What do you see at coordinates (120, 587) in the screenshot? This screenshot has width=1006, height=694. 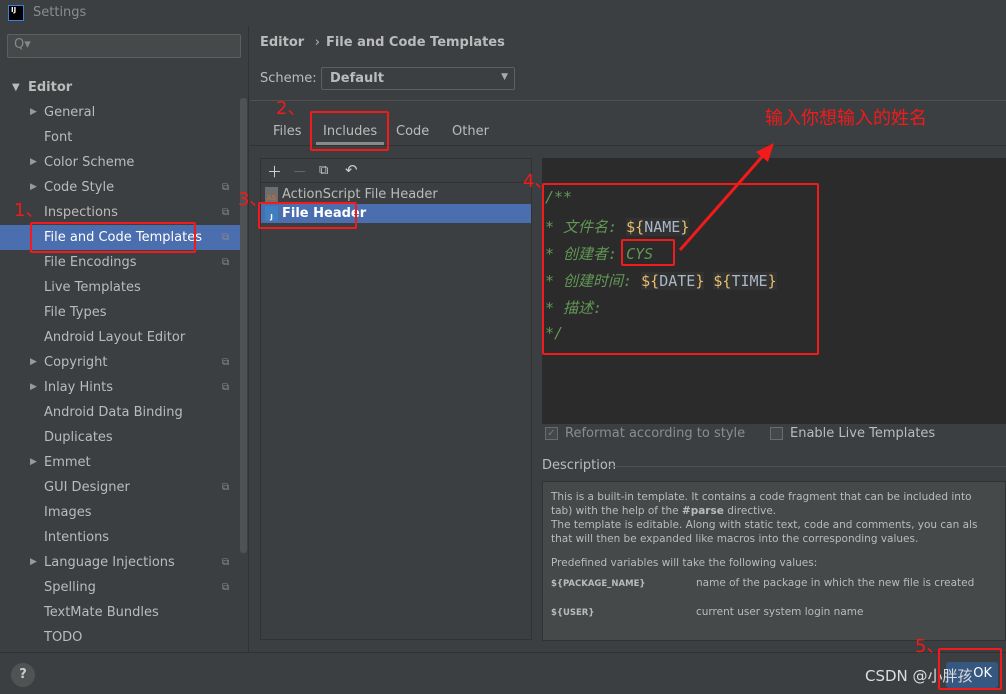 I see `sidebar-item: Spelling ⧉` at bounding box center [120, 587].